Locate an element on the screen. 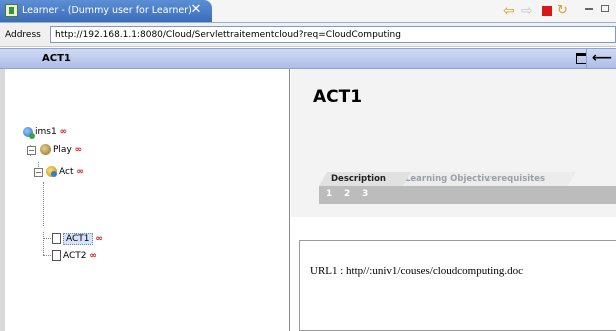 This screenshot has height=331, width=616. forward-arrow-icon: ⇨ is located at coordinates (529, 11).